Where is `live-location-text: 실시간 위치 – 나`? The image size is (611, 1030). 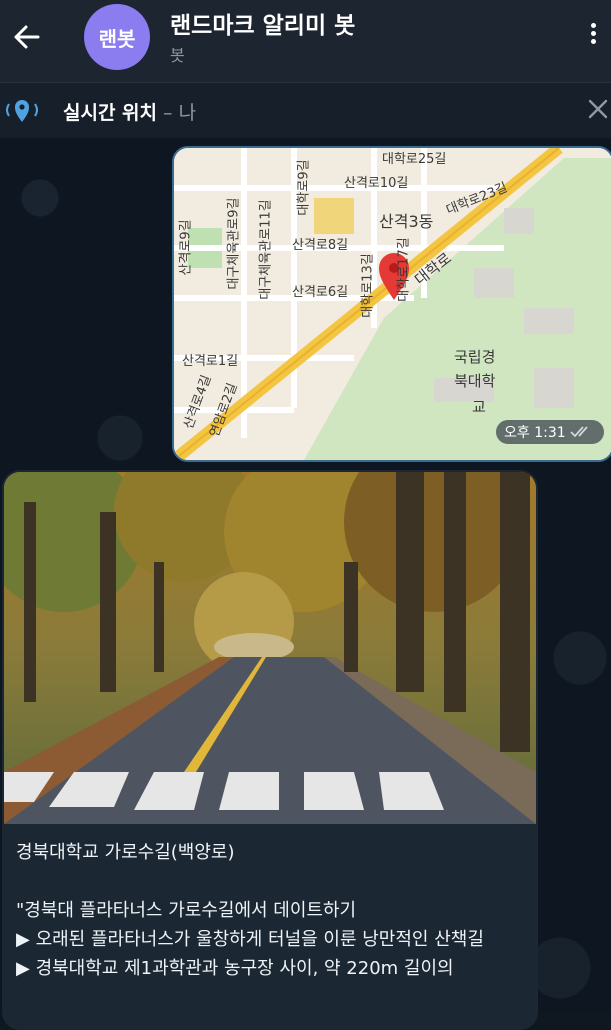 live-location-text: 실시간 위치 – 나 is located at coordinates (129, 111).